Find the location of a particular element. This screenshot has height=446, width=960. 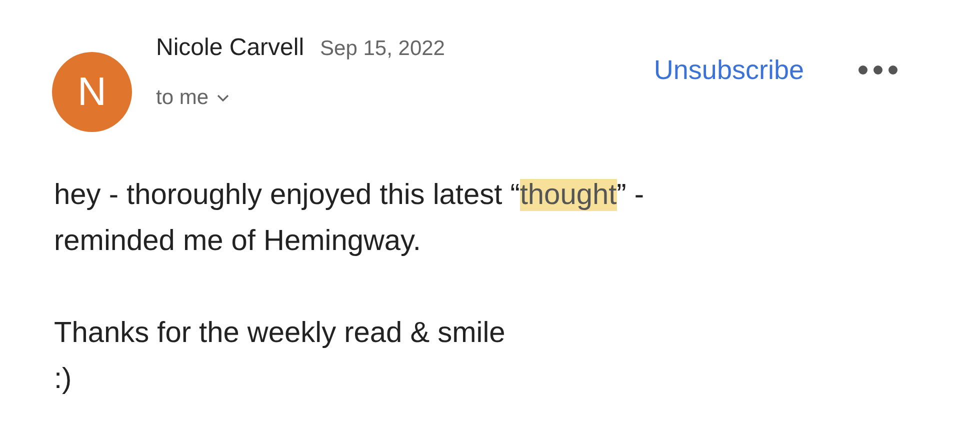

recipients-toggle: to me is located at coordinates (300, 98).